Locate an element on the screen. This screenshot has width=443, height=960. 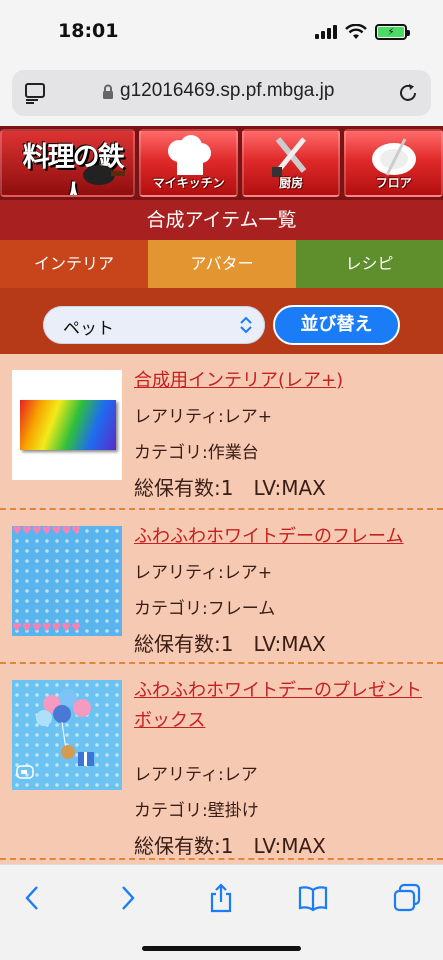
nav-floor-button: フロア is located at coordinates (393, 163).